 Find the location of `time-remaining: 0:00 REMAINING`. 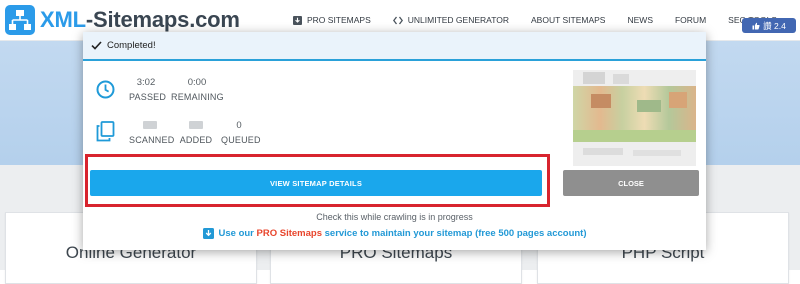

time-remaining: 0:00 REMAINING is located at coordinates (197, 89).